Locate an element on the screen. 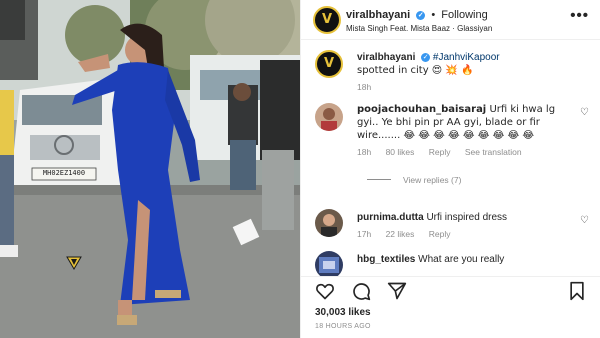 The width and height of the screenshot is (600, 338). view-replies-line is located at coordinates (379, 179).